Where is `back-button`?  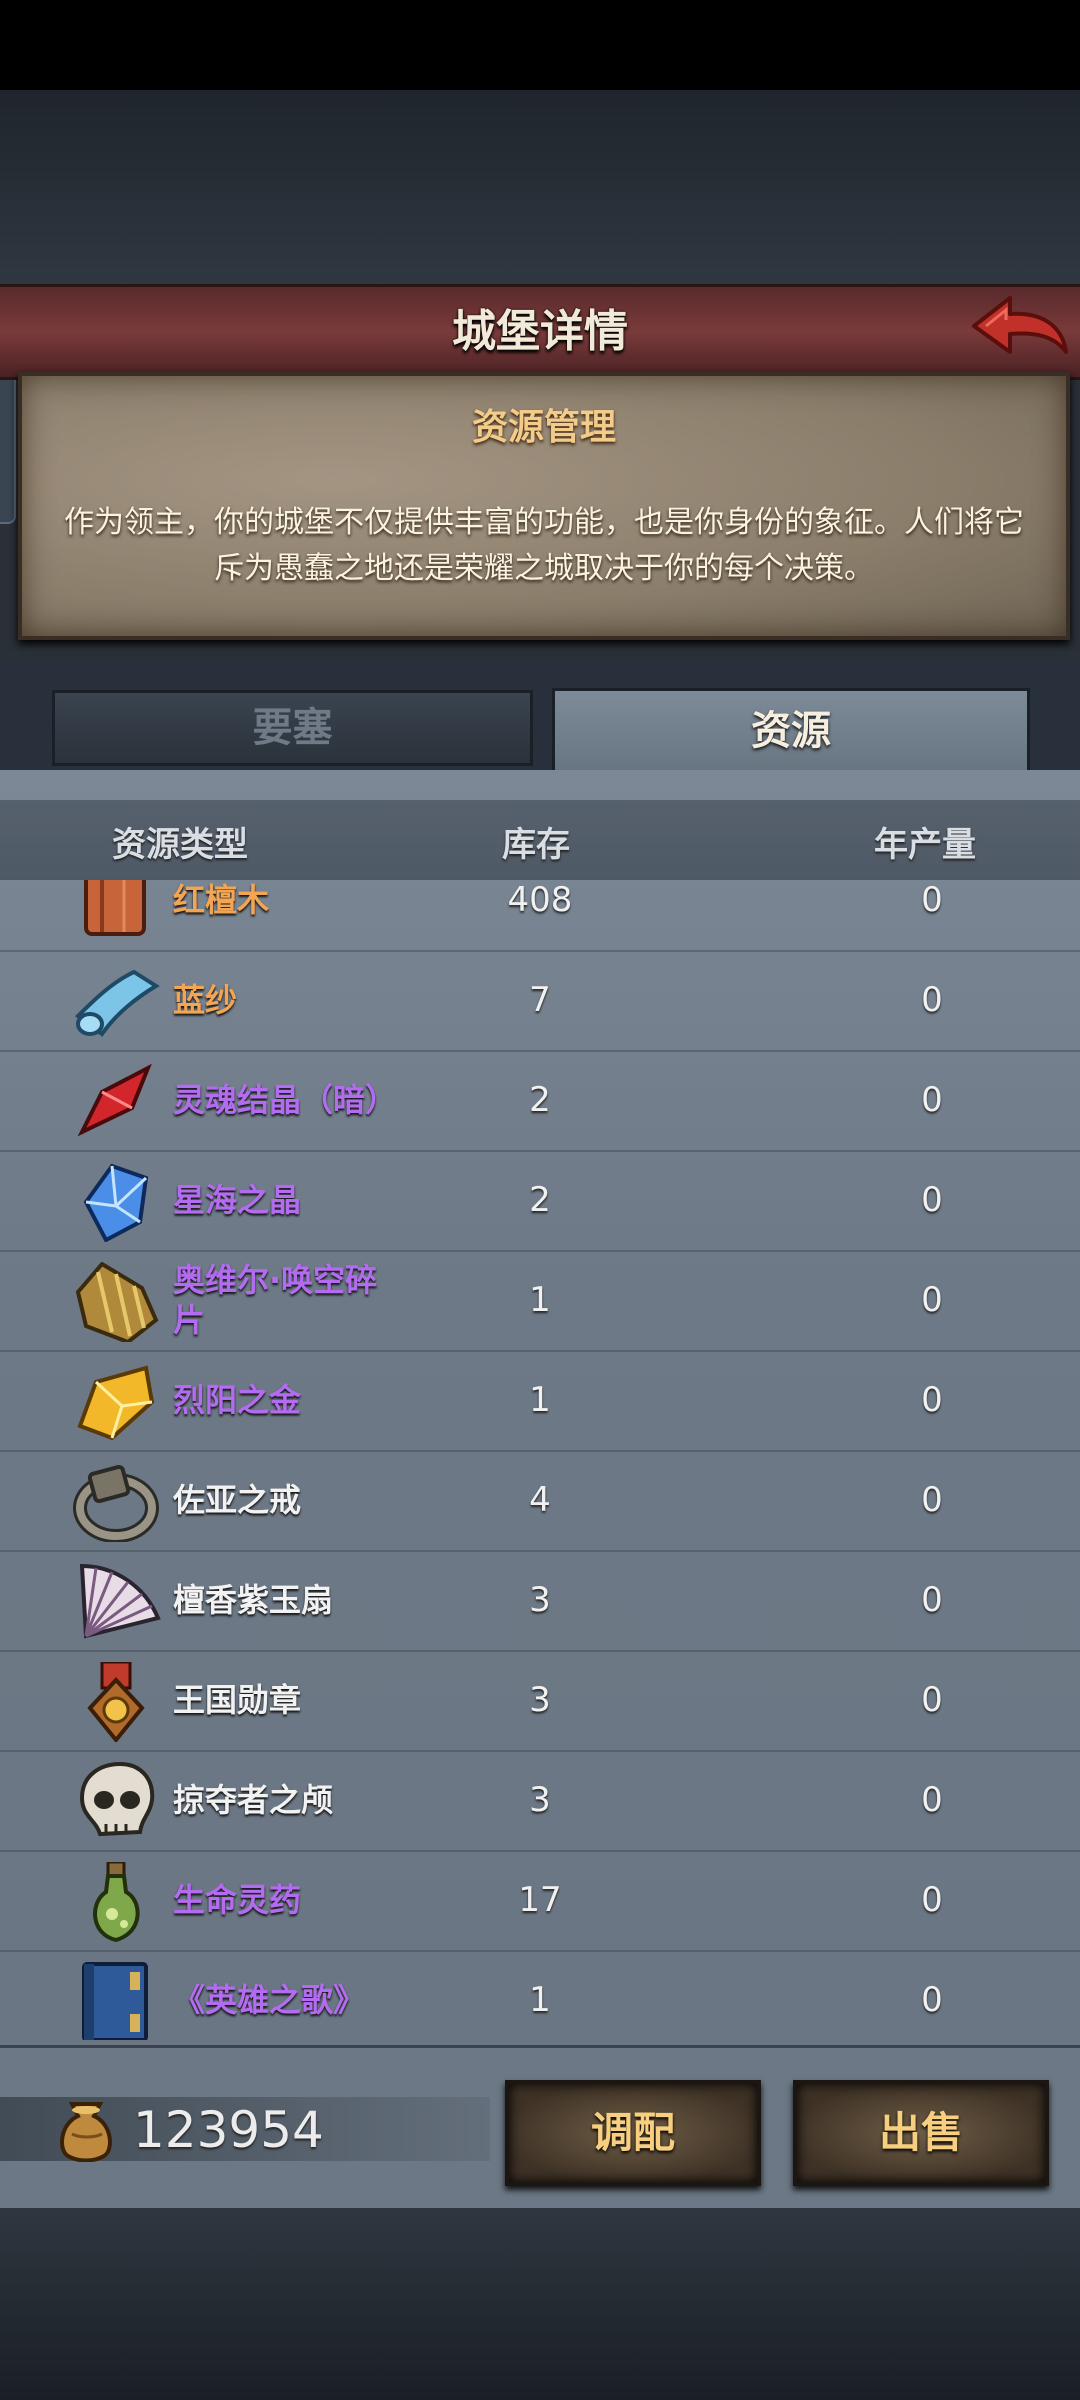 back-button is located at coordinates (1020, 330).